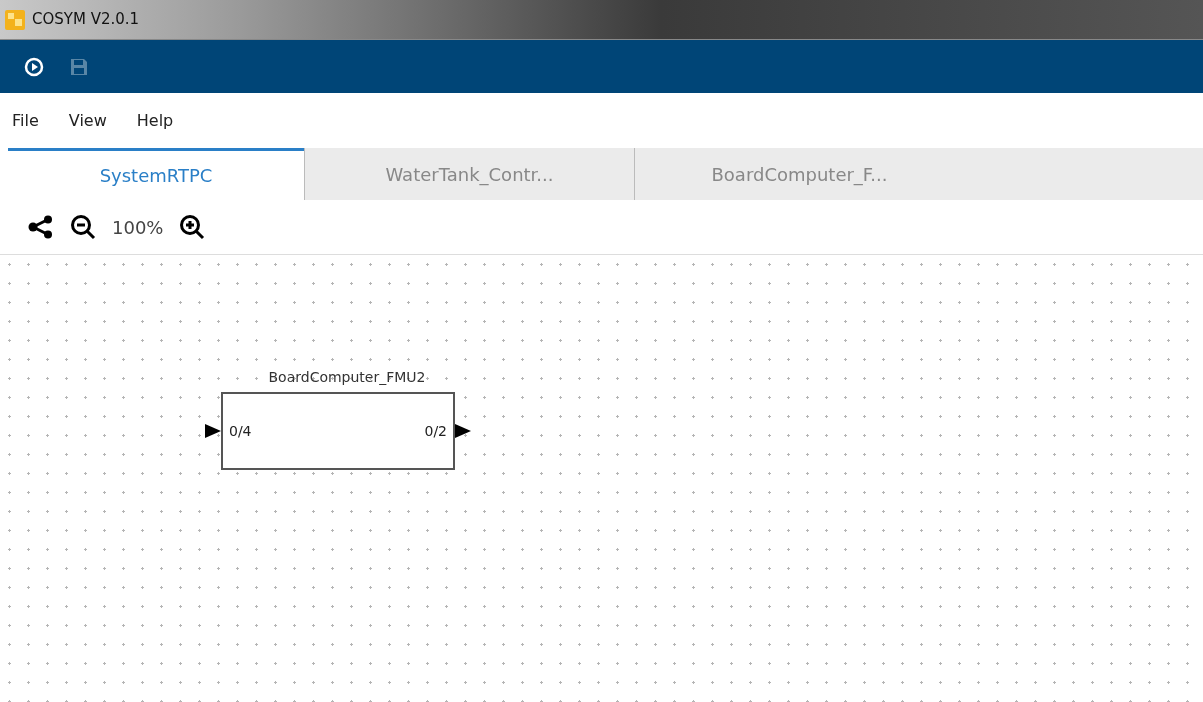  What do you see at coordinates (87, 120) in the screenshot?
I see `menu-item: View` at bounding box center [87, 120].